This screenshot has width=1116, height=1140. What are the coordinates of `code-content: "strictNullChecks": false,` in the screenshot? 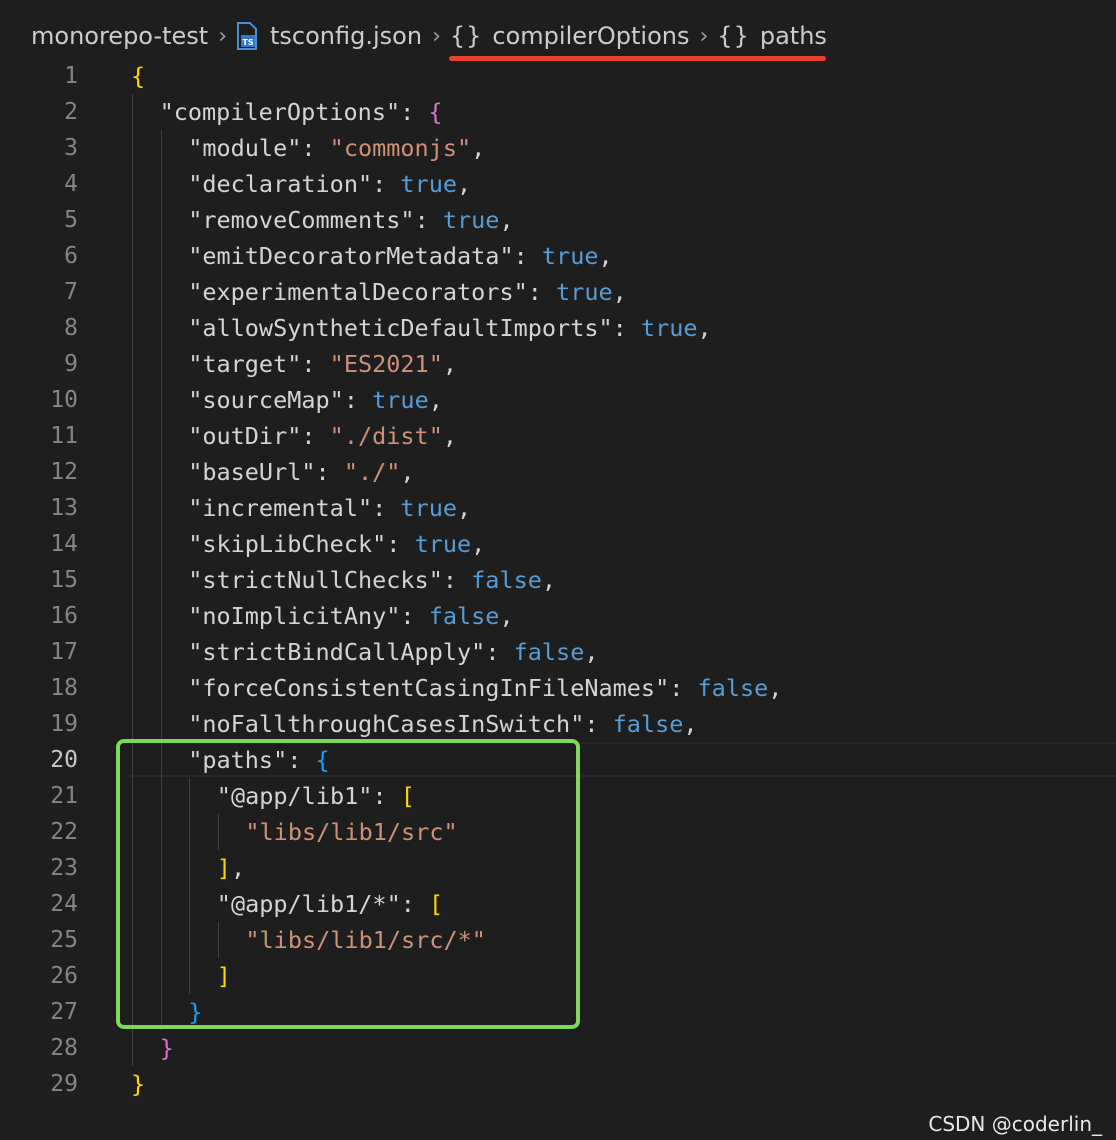 It's located at (372, 580).